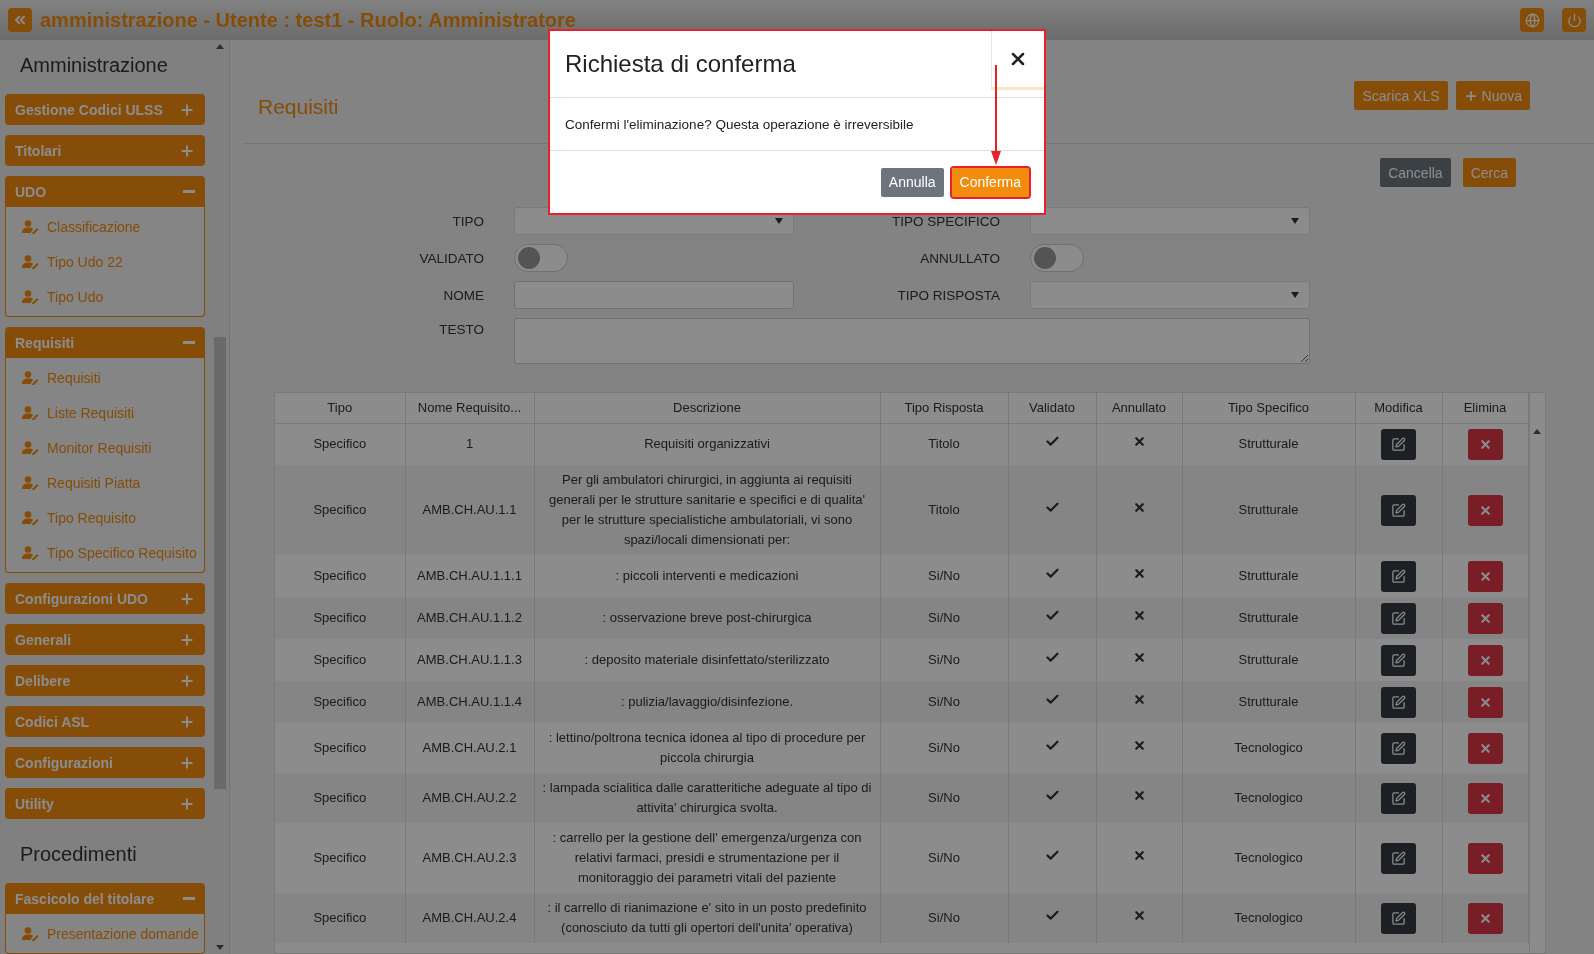 This screenshot has height=954, width=1594. What do you see at coordinates (1401, 95) in the screenshot?
I see `export-button: Scarica XLS` at bounding box center [1401, 95].